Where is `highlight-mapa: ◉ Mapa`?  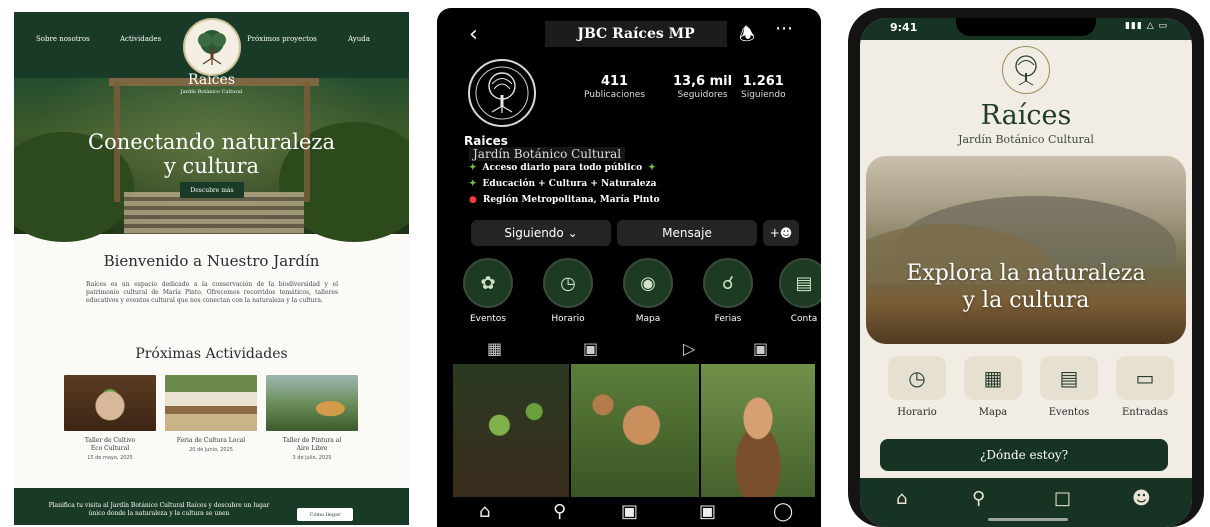
highlight-mapa: ◉ Mapa is located at coordinates (648, 291).